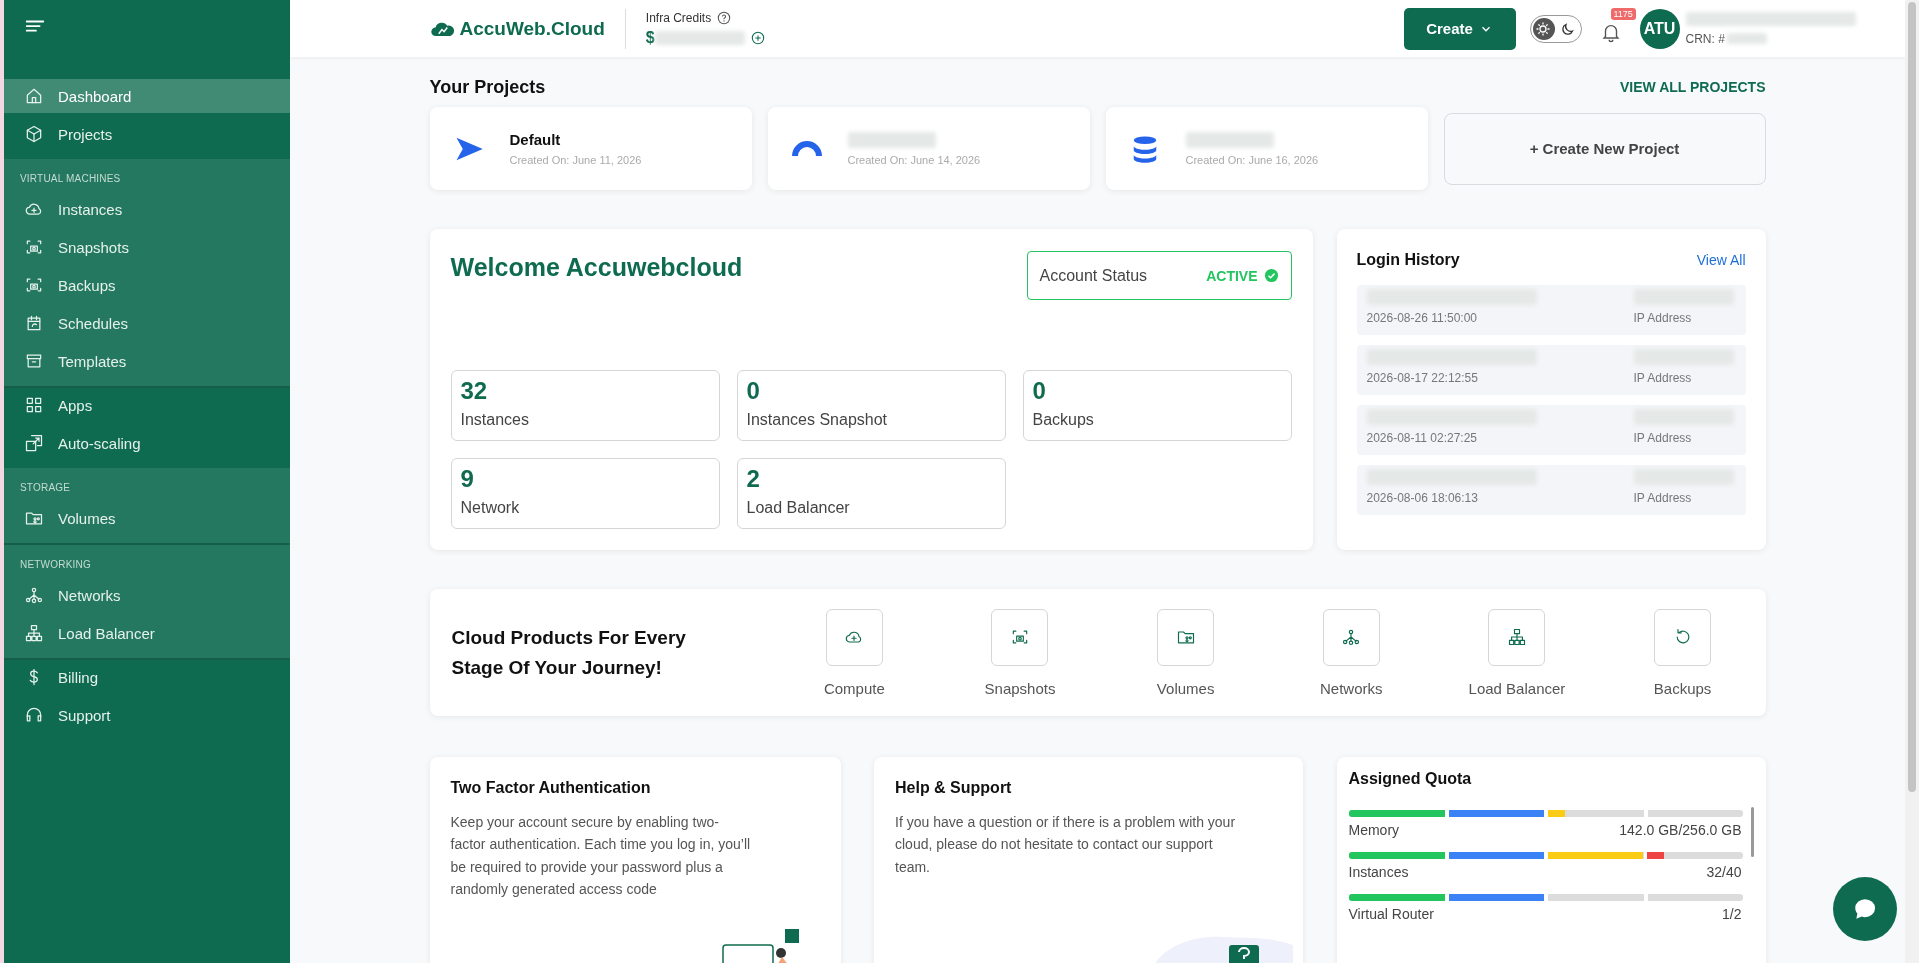  What do you see at coordinates (34, 96) in the screenshot?
I see `home-icon` at bounding box center [34, 96].